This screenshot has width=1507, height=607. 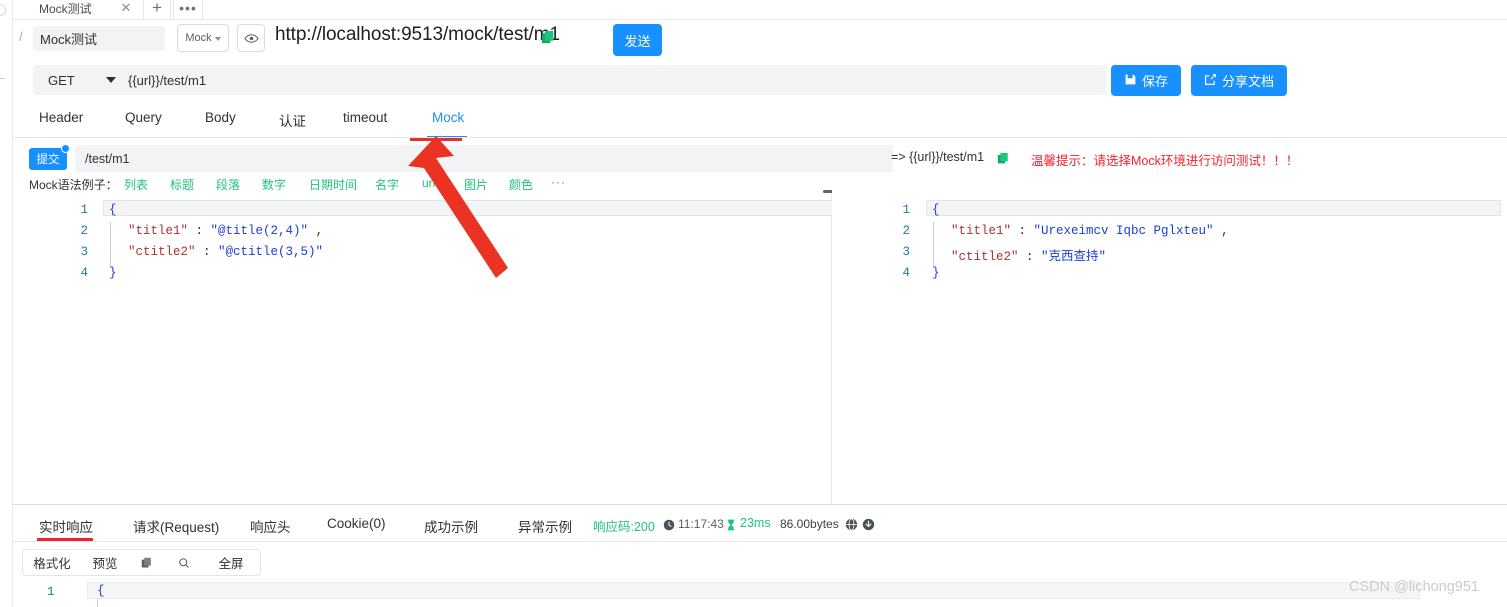 What do you see at coordinates (755, 523) in the screenshot?
I see `response-duration: 23ms` at bounding box center [755, 523].